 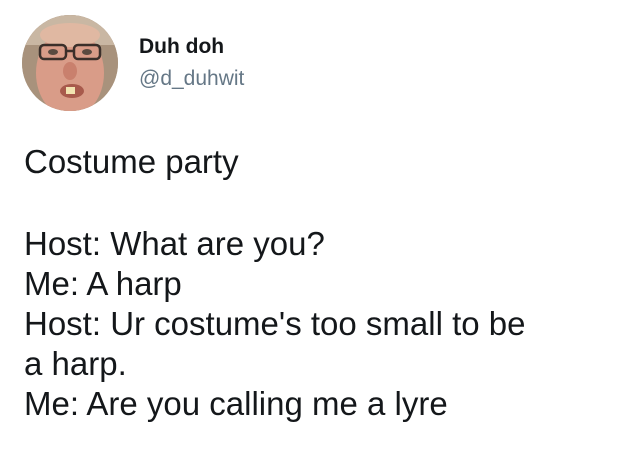 I want to click on line-spacer, so click(x=324, y=203).